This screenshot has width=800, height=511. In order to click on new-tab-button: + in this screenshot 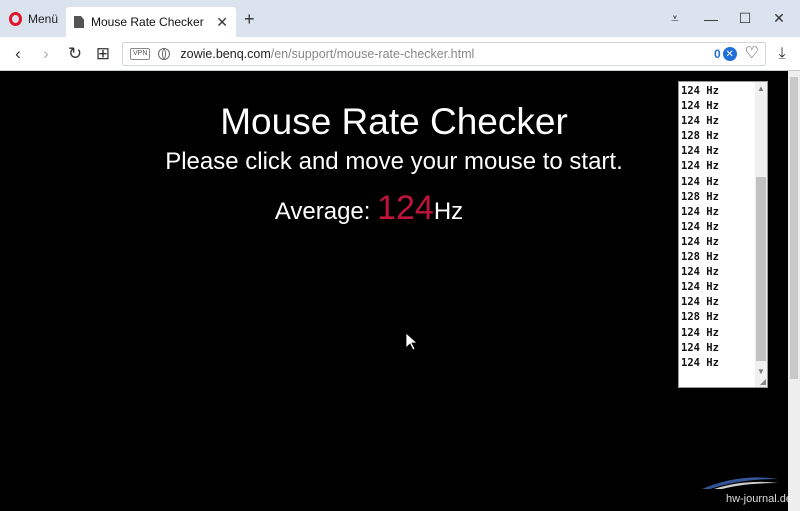, I will do `click(249, 19)`.